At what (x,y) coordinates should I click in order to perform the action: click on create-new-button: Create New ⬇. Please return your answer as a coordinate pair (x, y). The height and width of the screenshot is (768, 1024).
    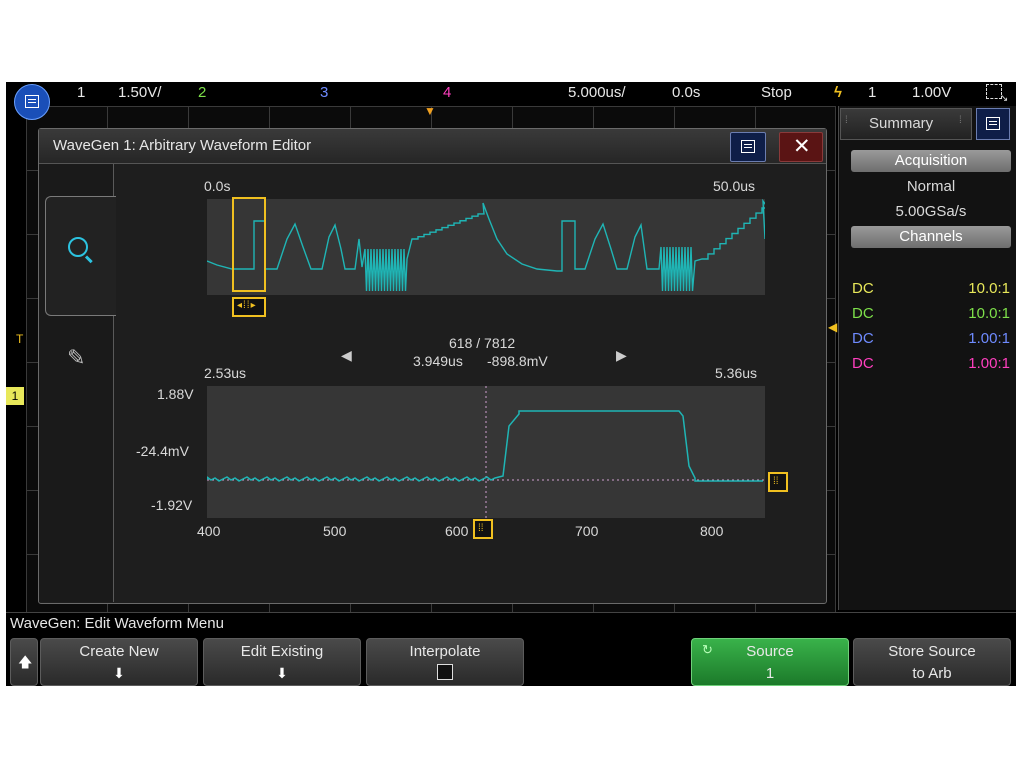
    Looking at the image, I should click on (119, 662).